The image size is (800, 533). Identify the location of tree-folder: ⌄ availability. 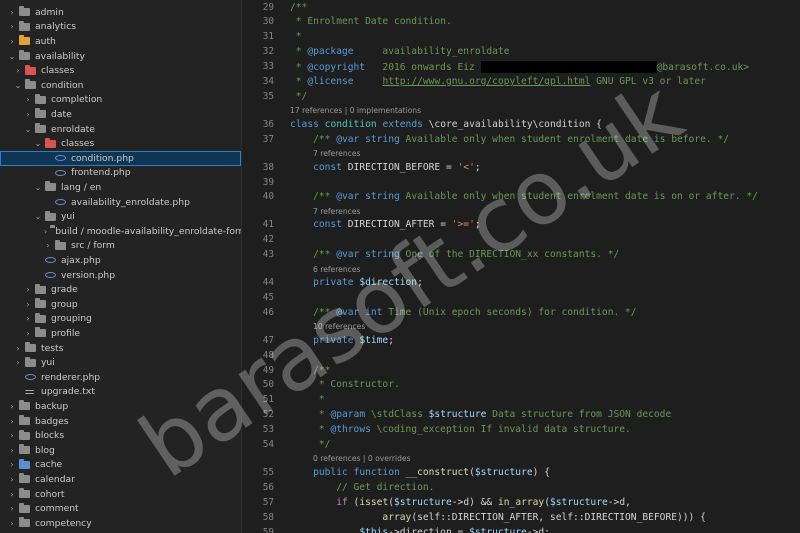
(120, 56).